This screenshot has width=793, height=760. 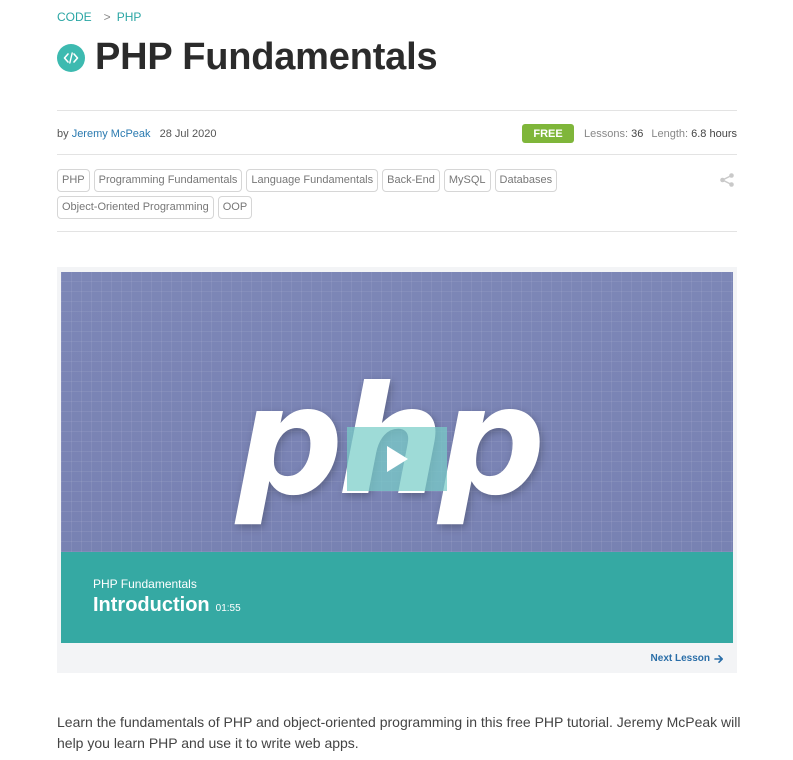 I want to click on lessons-stat: Lessons: 36, so click(x=613, y=134).